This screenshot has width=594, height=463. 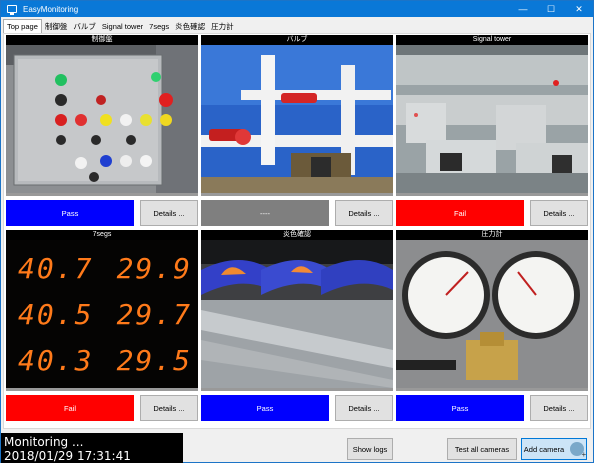 I want to click on camera-image-flame-color, so click(x=297, y=314).